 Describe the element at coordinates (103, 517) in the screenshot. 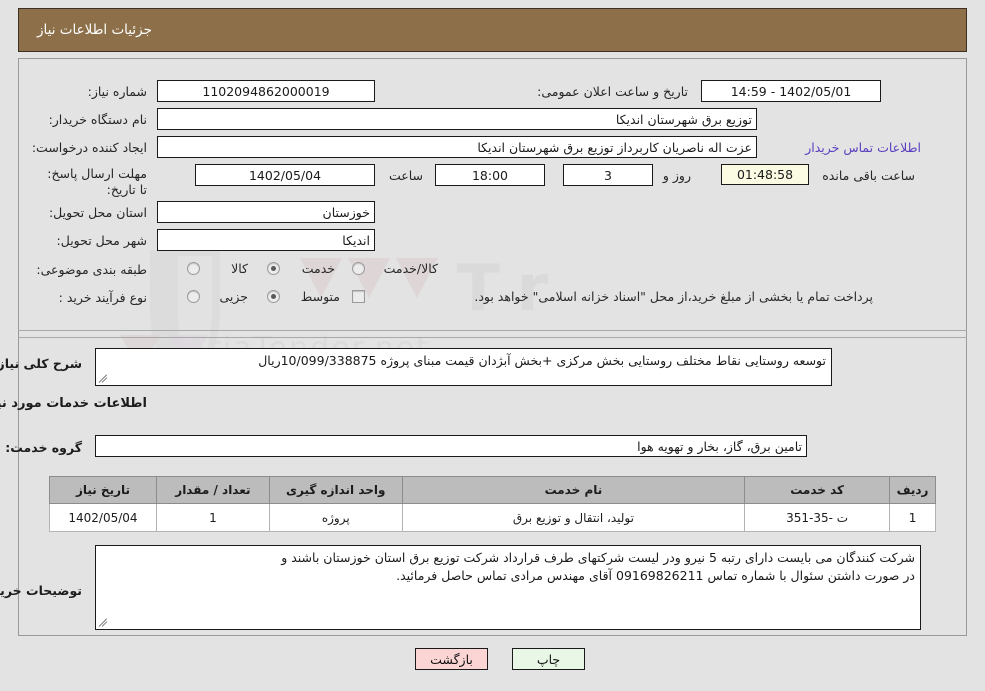

I see `cell-need-date: 1402/05/04` at that location.